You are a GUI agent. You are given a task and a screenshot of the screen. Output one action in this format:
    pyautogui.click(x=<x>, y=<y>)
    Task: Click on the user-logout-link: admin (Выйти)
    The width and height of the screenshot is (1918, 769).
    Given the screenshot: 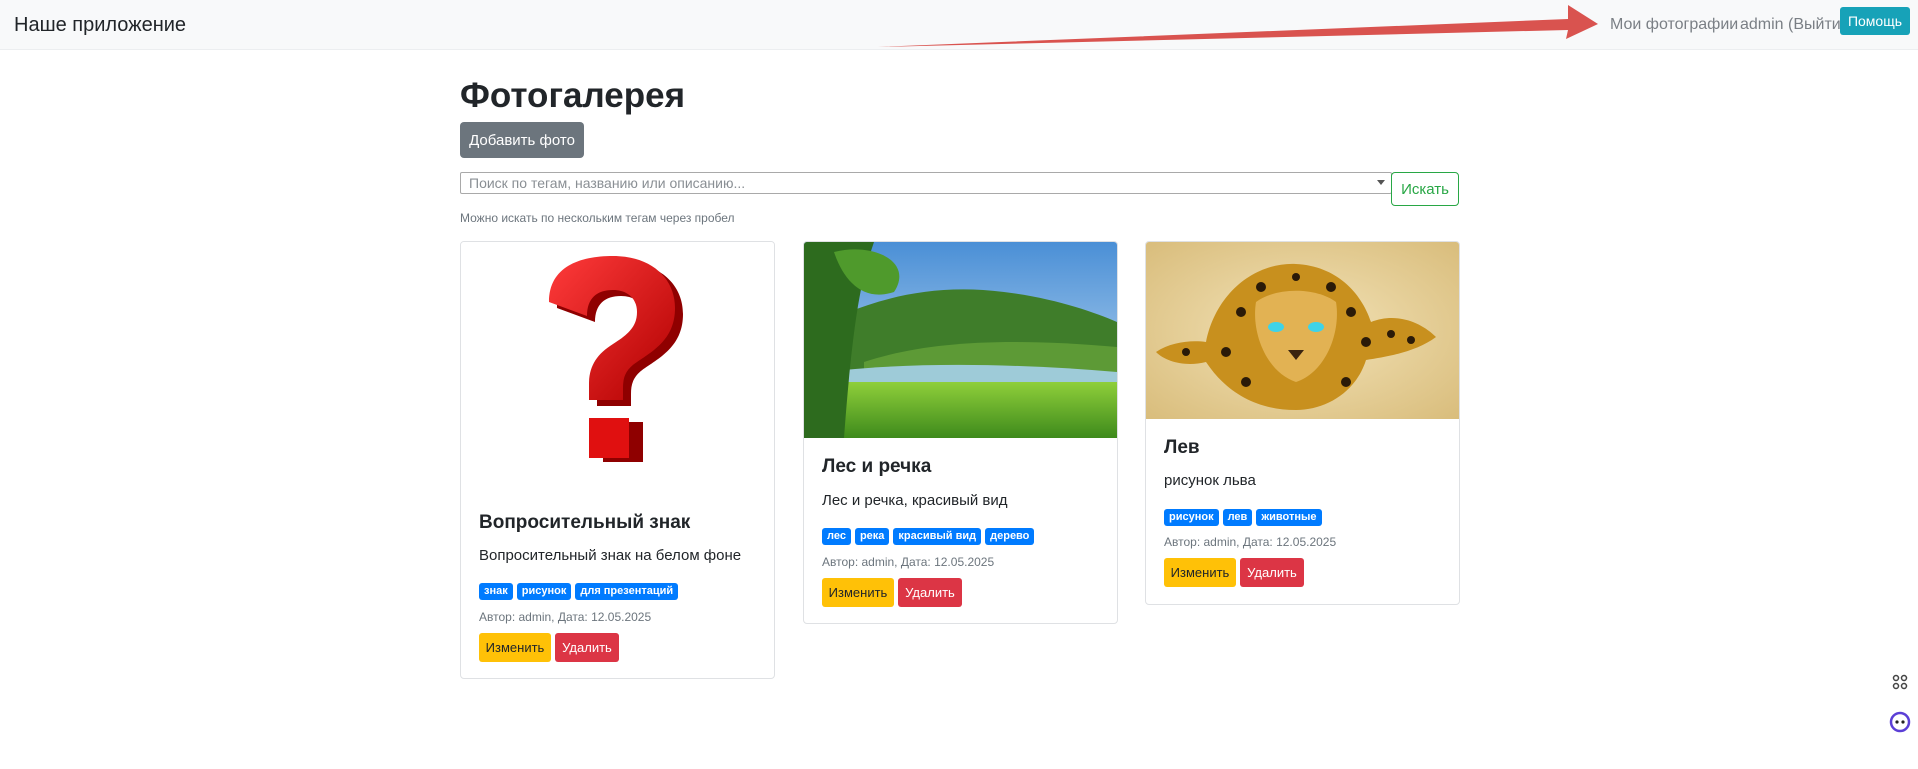 What is the action you would take?
    pyautogui.click(x=1793, y=25)
    